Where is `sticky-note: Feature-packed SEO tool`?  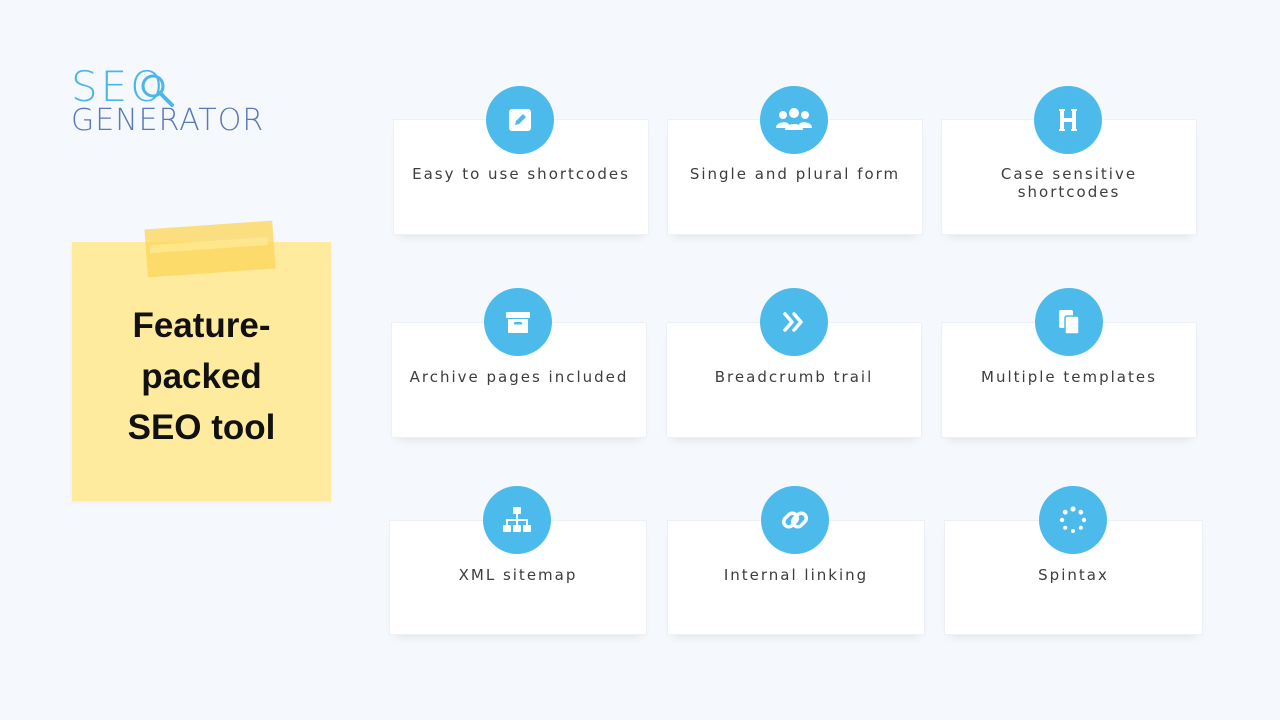
sticky-note: Feature-packed SEO tool is located at coordinates (201, 371).